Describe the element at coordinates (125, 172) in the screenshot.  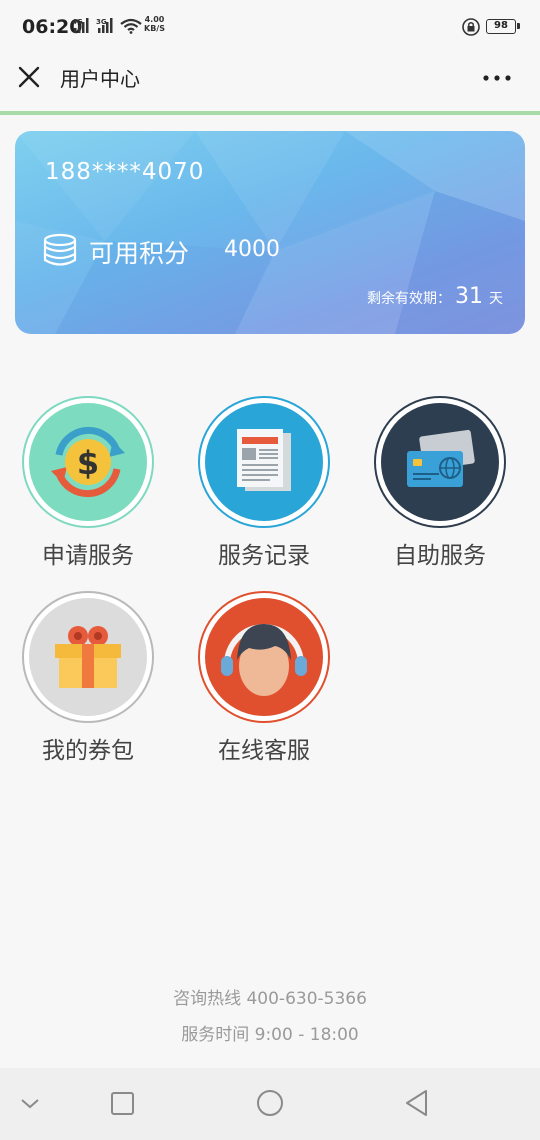
I see `masked-phone-number: 188****4070` at that location.